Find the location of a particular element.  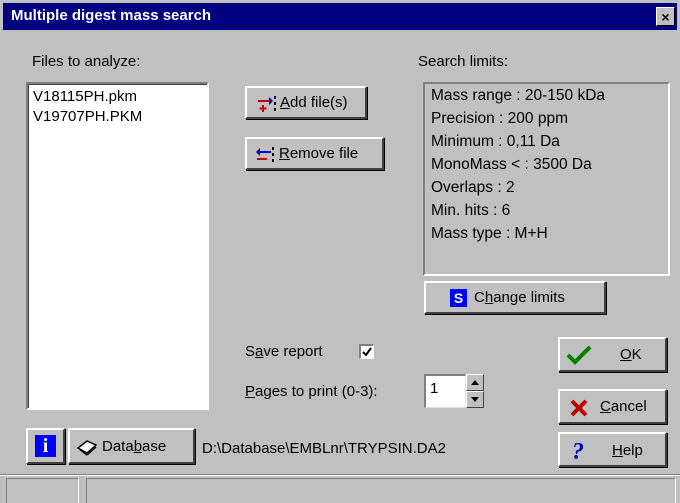

window-title: Multiple digest mass search is located at coordinates (111, 15).